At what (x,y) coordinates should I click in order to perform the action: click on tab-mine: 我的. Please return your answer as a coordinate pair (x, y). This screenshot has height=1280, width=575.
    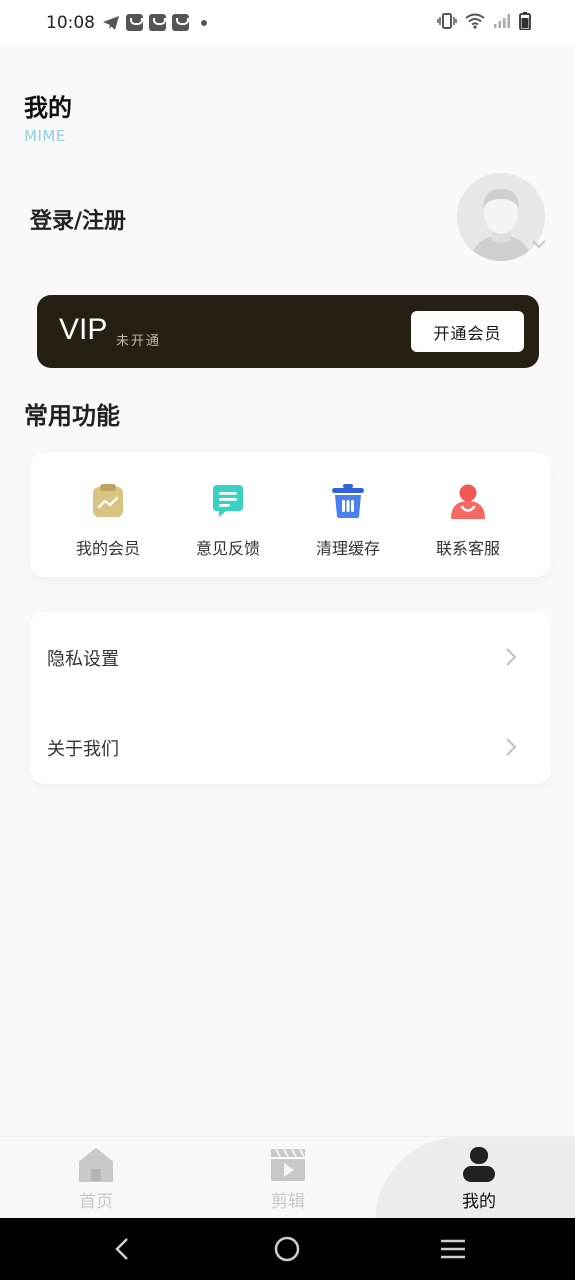
    Looking at the image, I should click on (479, 1178).